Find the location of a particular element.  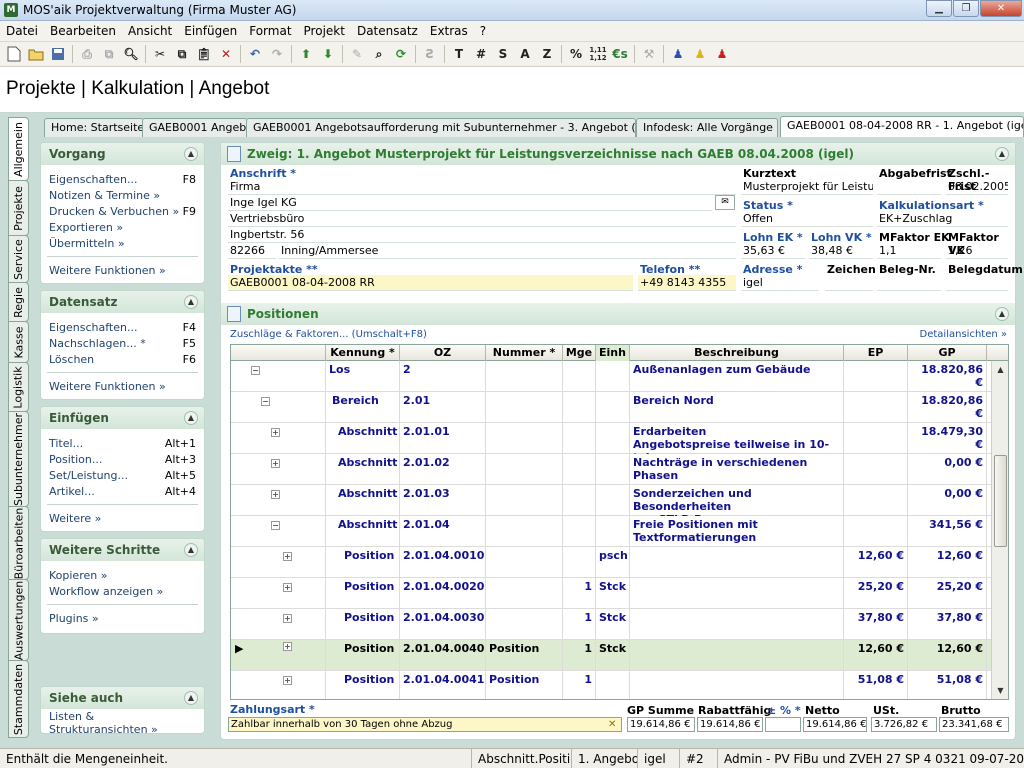

redo-icon: ↷ is located at coordinates (277, 54).